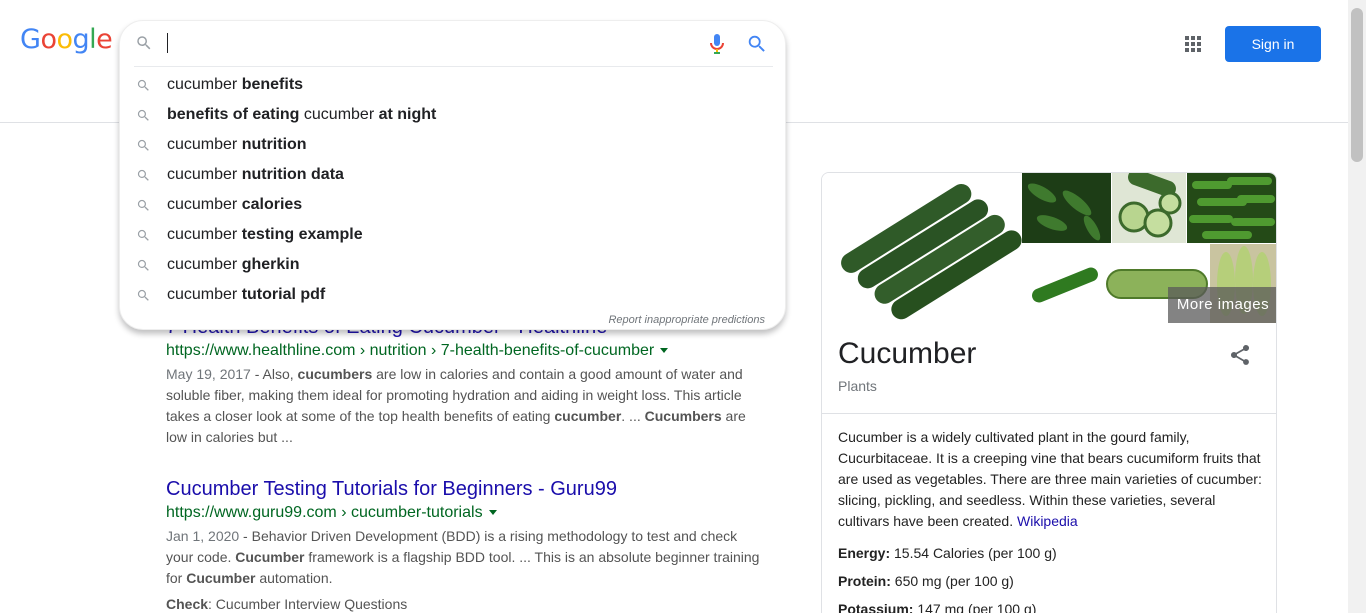 This screenshot has height=613, width=1366. I want to click on report-predictions-link: Report inappropriate predictions, so click(686, 320).